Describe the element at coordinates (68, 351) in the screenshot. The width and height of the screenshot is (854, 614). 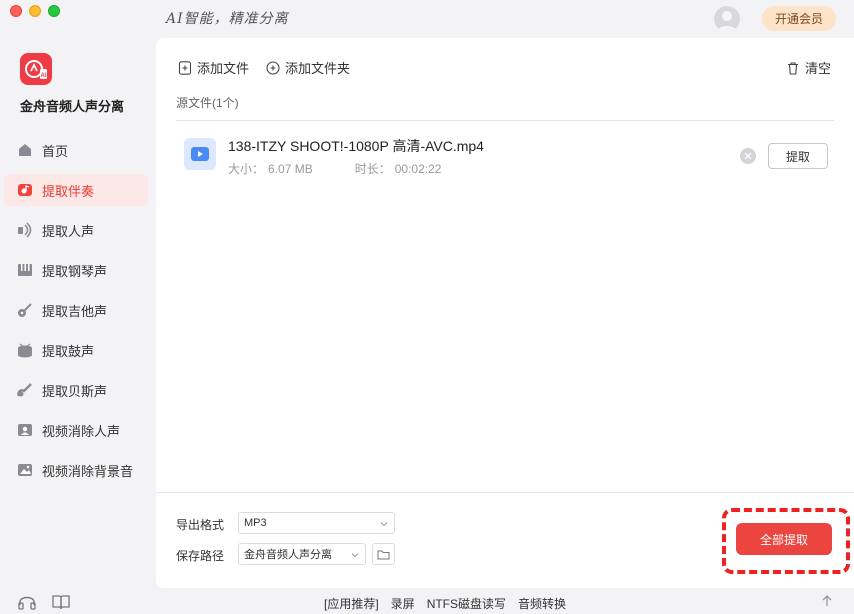
I see `sidebar-item-label: 提取鼓声` at that location.